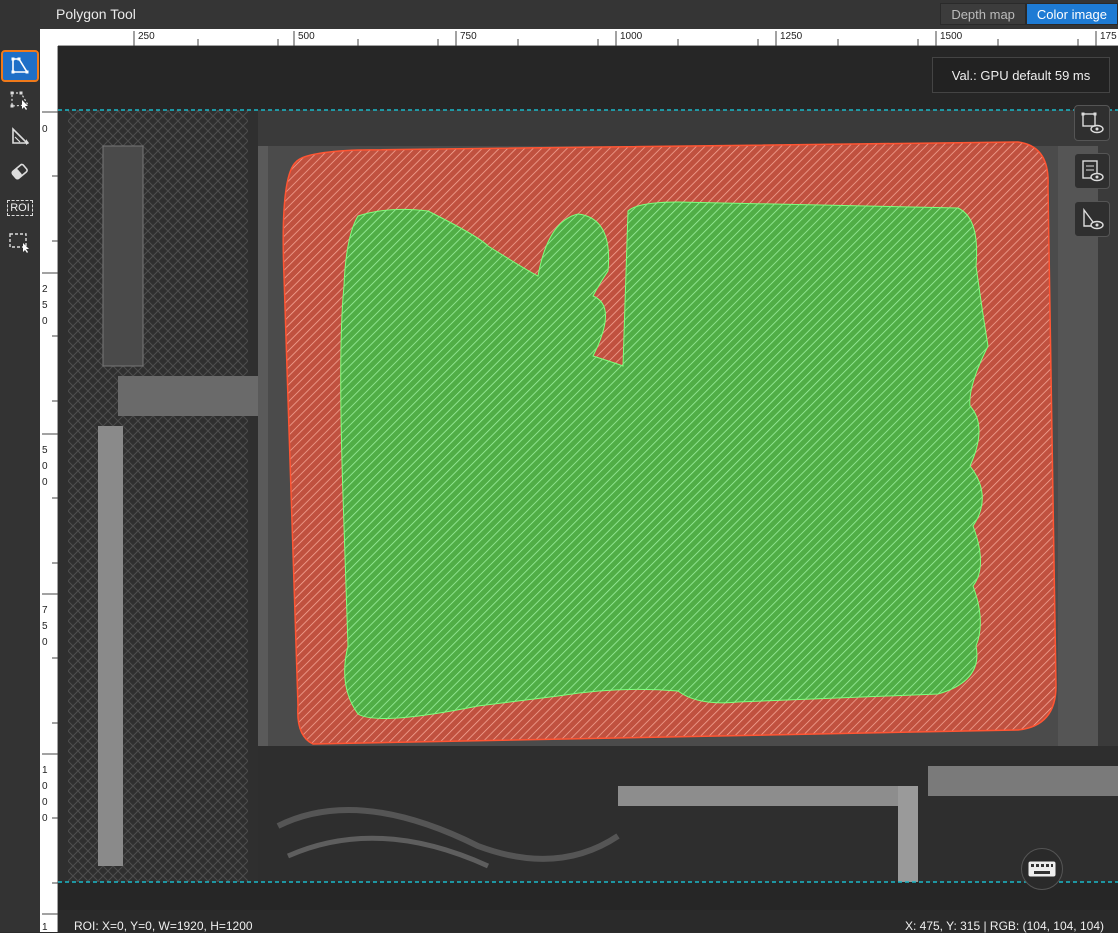  I want to click on eraser-tool-button, so click(20, 172).